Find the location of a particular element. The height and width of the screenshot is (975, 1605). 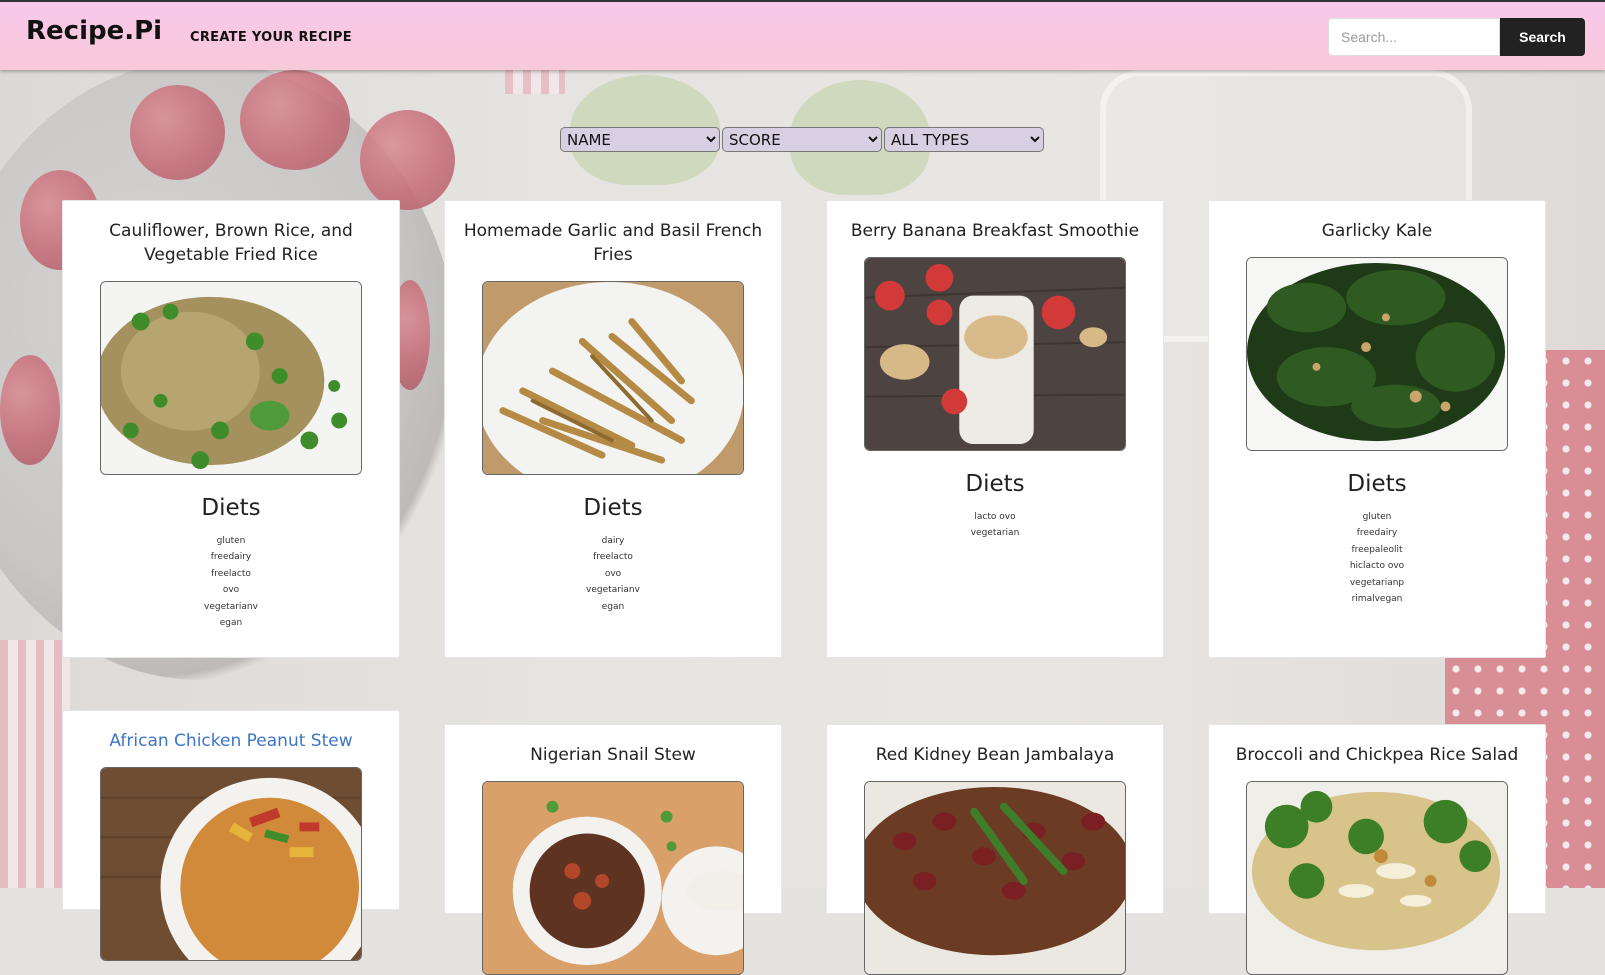

recipe-card: Broccoli and Chickpea Rice Salad is located at coordinates (1377, 849).